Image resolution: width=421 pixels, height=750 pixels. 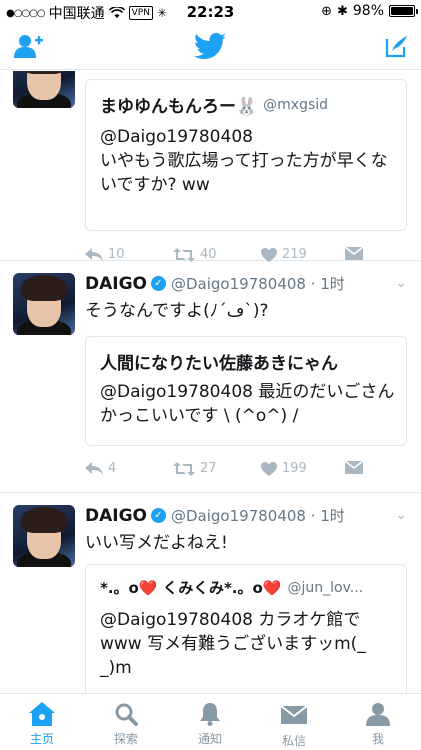 I want to click on battery-percent: 98%, so click(x=368, y=11).